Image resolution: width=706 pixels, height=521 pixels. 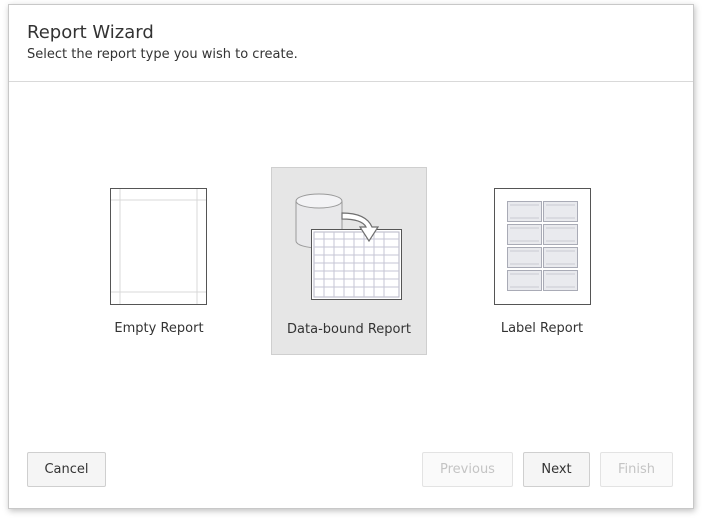 I want to click on empty-report-icon, so click(x=158, y=246).